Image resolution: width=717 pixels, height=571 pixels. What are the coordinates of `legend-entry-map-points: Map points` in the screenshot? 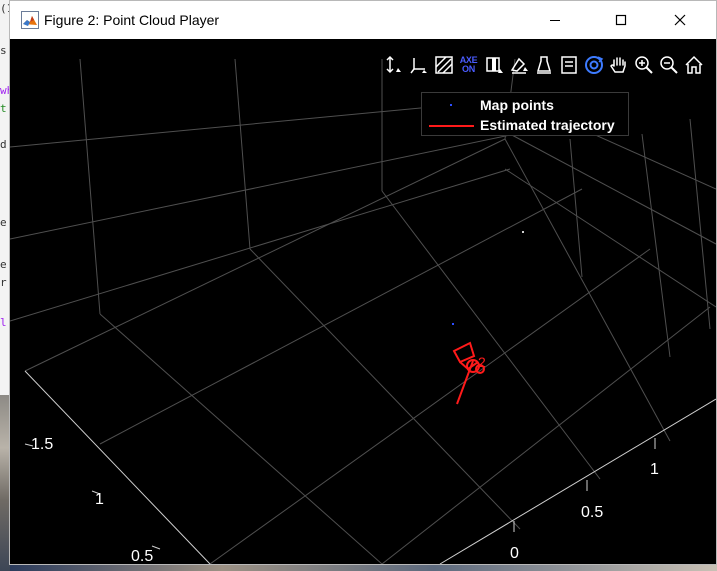 It's located at (525, 105).